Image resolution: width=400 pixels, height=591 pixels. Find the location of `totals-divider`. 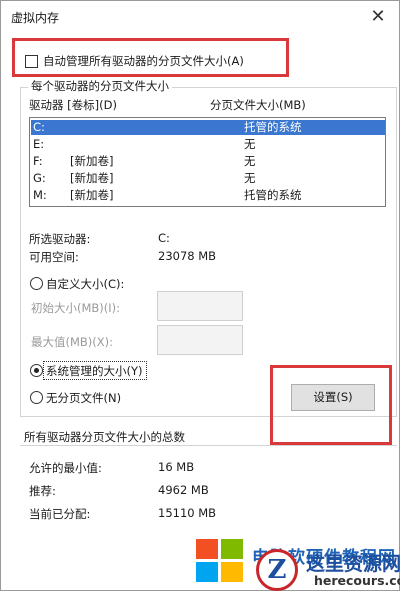

totals-divider is located at coordinates (208, 445).